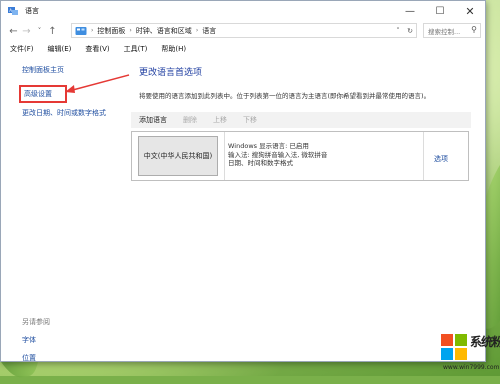 The width and height of the screenshot is (500, 384). I want to click on search-input: 搜索控制... ⚲, so click(452, 30).